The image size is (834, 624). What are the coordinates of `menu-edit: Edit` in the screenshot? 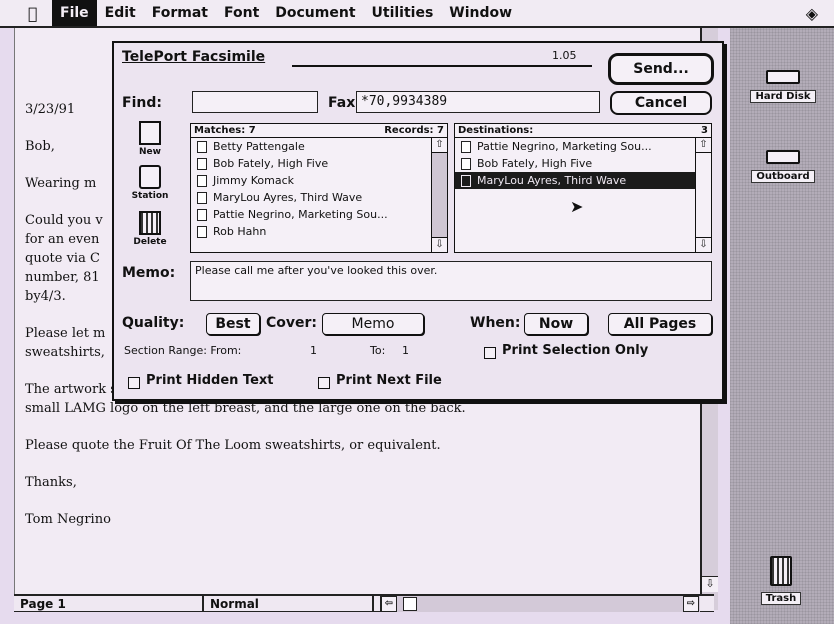 It's located at (120, 13).